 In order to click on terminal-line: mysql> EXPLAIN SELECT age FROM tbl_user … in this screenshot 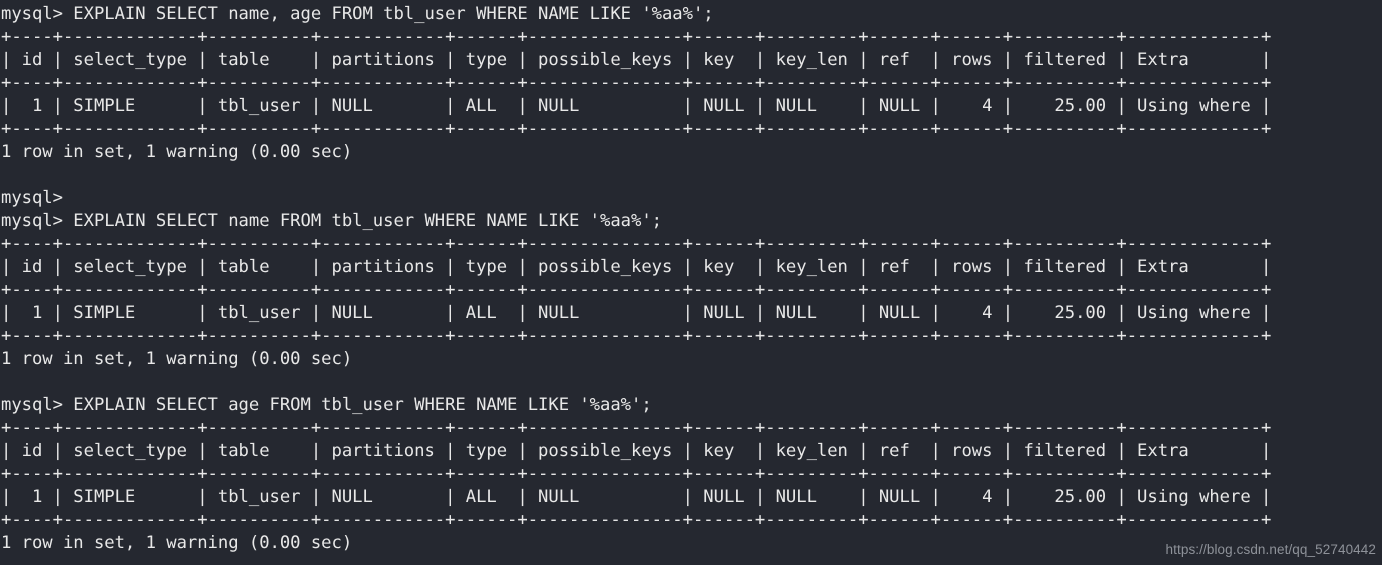, I will do `click(326, 405)`.